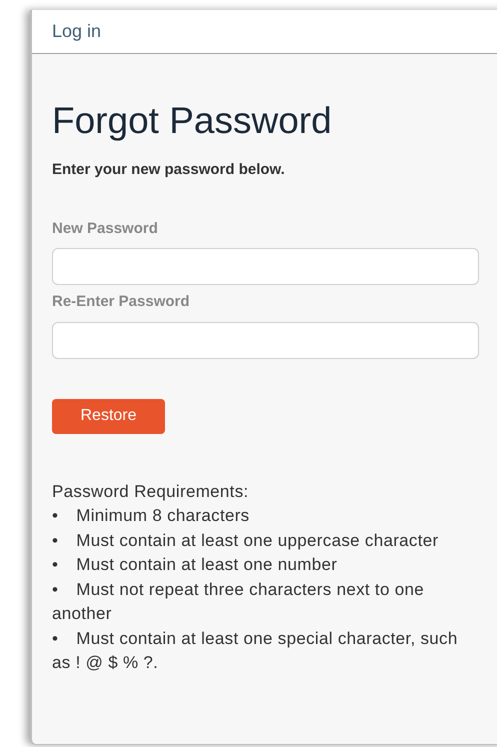 This screenshot has height=747, width=497. What do you see at coordinates (121, 302) in the screenshot?
I see `field-label: Re-Enter Password` at bounding box center [121, 302].